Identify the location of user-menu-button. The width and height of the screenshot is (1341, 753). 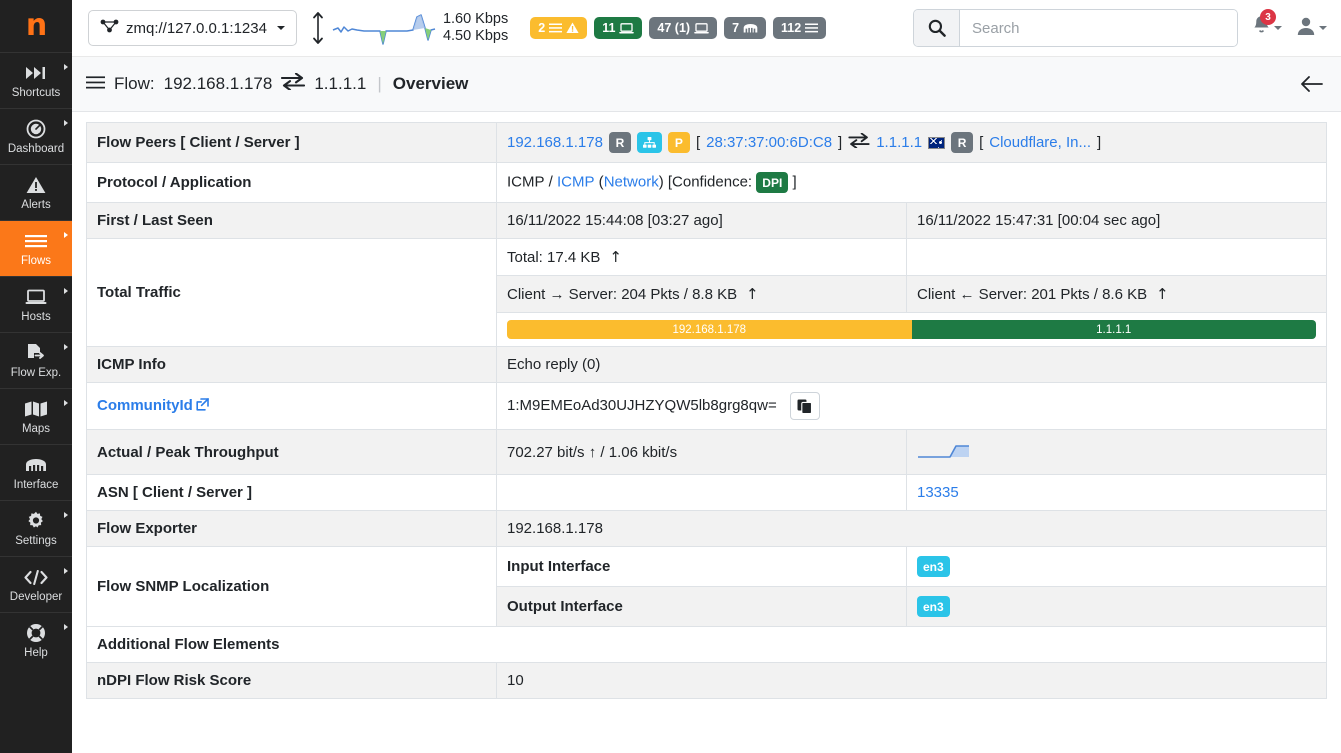
(1311, 28).